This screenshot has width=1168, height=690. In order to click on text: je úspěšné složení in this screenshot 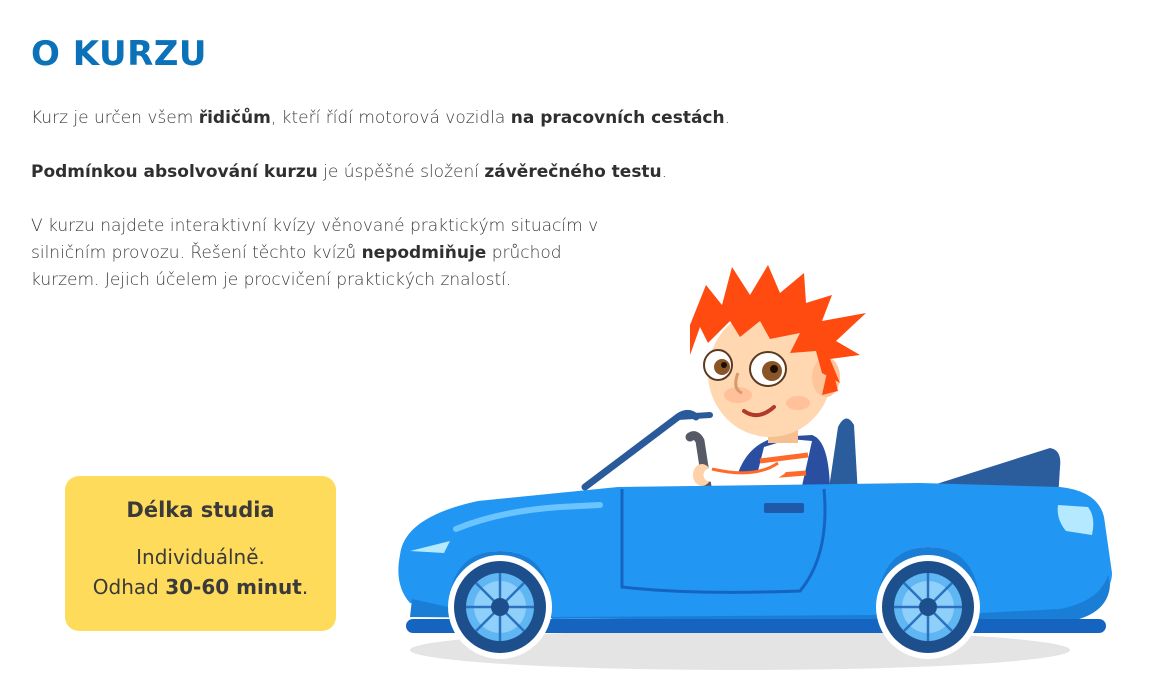, I will do `click(401, 172)`.